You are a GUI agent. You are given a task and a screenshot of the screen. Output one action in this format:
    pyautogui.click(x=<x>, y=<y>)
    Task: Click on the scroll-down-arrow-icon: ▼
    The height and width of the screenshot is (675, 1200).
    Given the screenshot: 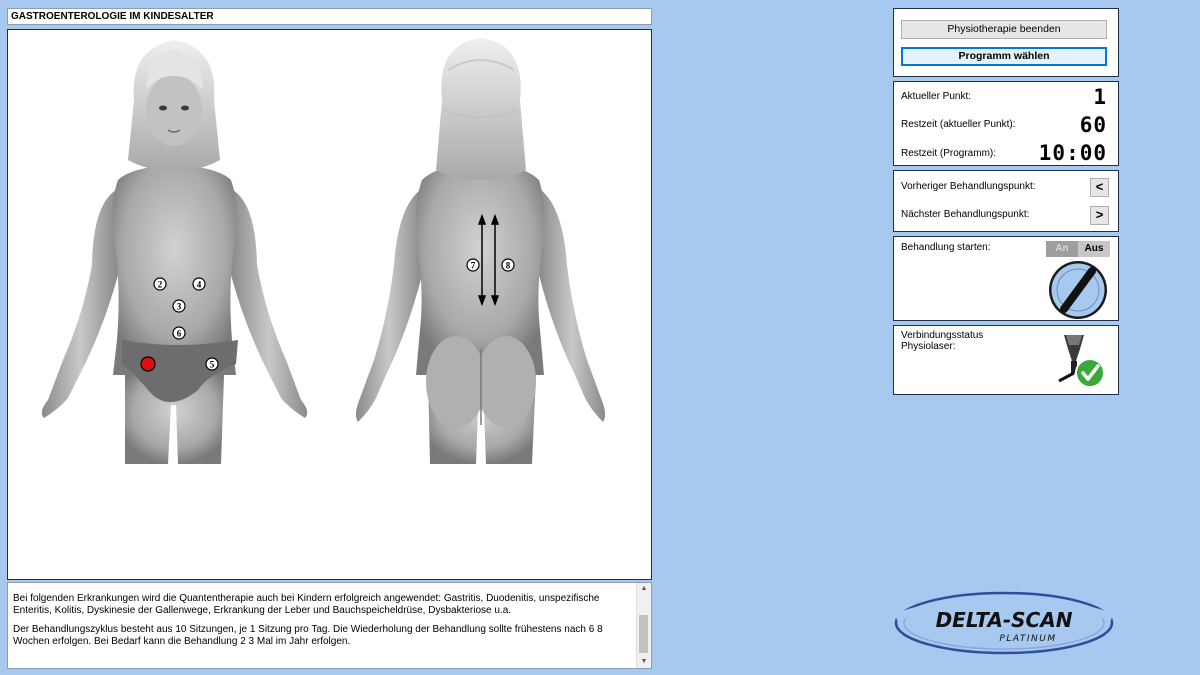 What is the action you would take?
    pyautogui.click(x=644, y=662)
    